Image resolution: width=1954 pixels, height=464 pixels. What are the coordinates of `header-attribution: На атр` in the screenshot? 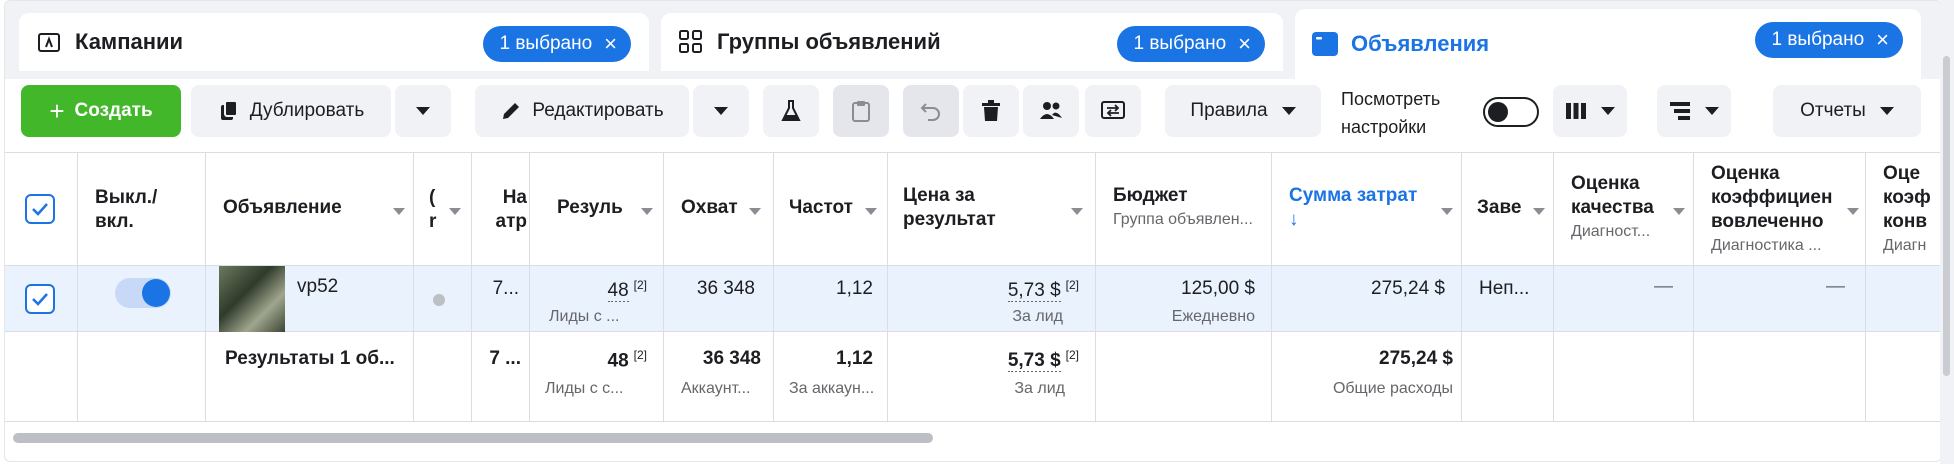 It's located at (502, 210).